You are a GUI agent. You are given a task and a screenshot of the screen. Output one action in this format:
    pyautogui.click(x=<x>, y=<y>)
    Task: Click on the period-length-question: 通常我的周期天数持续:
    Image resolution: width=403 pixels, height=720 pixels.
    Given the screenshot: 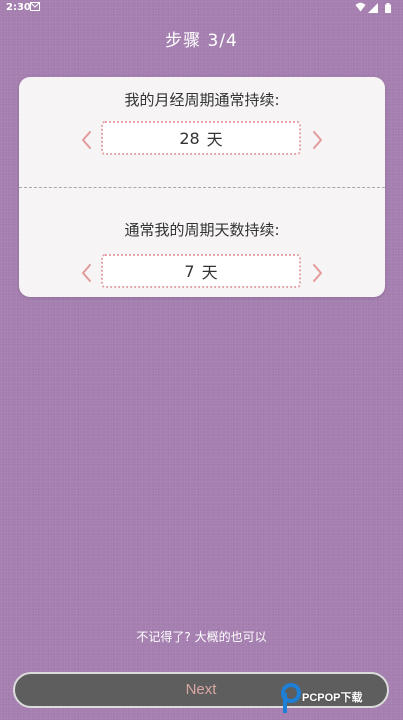 What is the action you would take?
    pyautogui.click(x=202, y=230)
    